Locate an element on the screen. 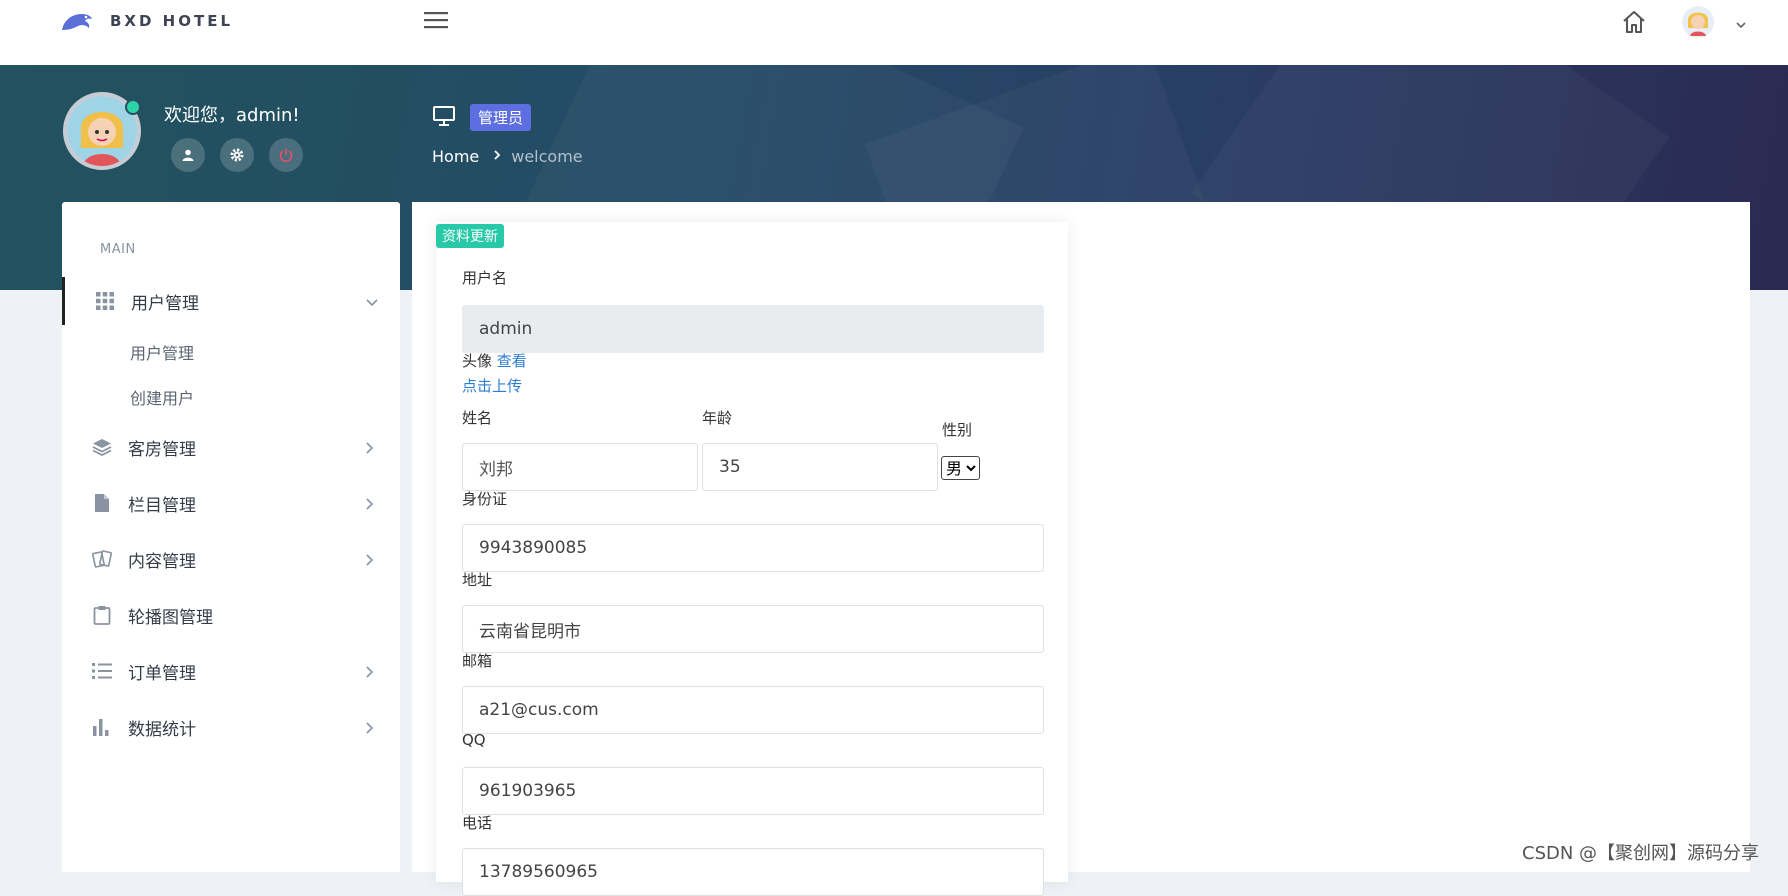  sidebar-item-label: 数据统计 is located at coordinates (162, 729).